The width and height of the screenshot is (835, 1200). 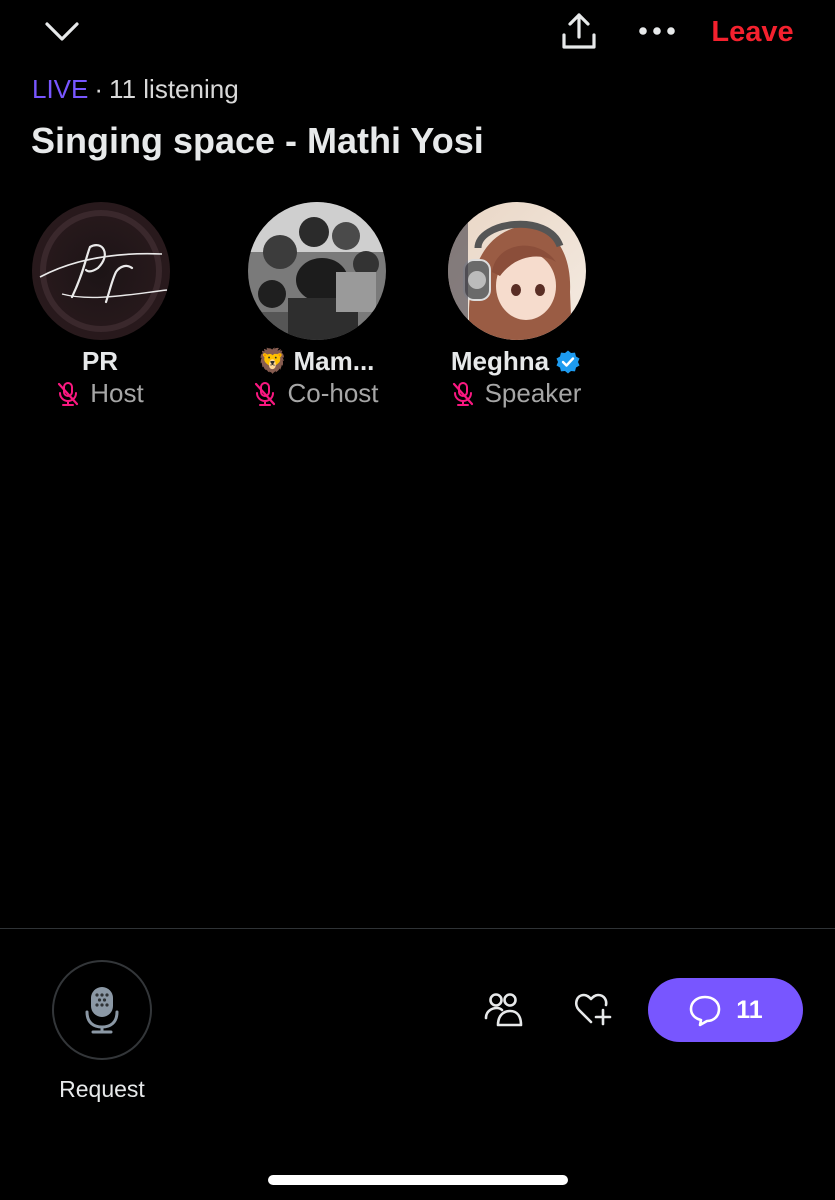 I want to click on verified-badge-icon, so click(x=568, y=361).